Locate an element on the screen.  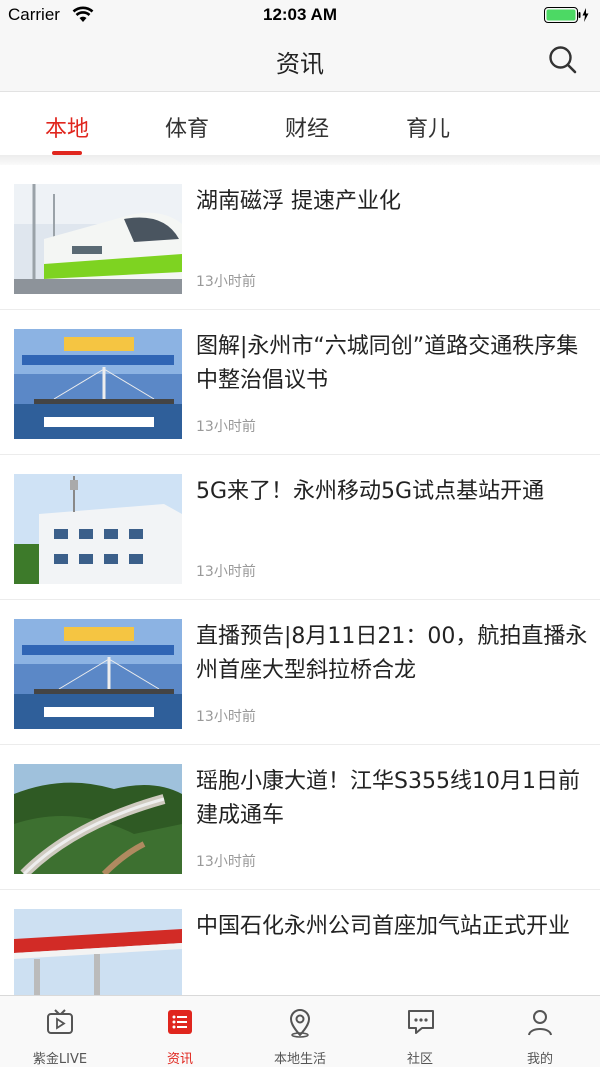
tabbar-label: 紫金LIVE is located at coordinates (60, 1059).